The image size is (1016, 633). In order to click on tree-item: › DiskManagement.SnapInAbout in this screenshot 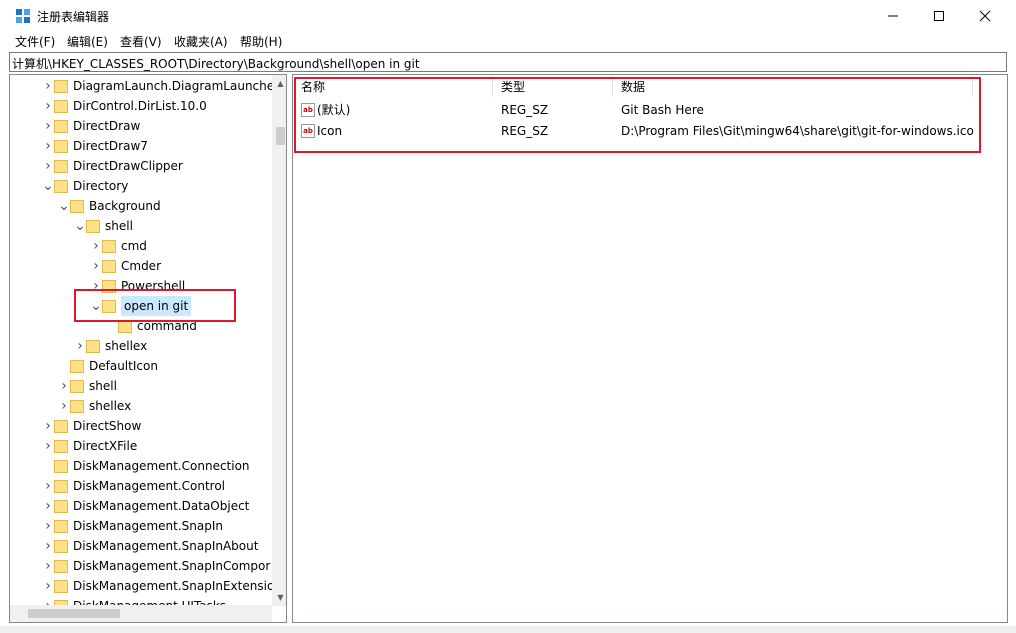, I will do `click(150, 546)`.